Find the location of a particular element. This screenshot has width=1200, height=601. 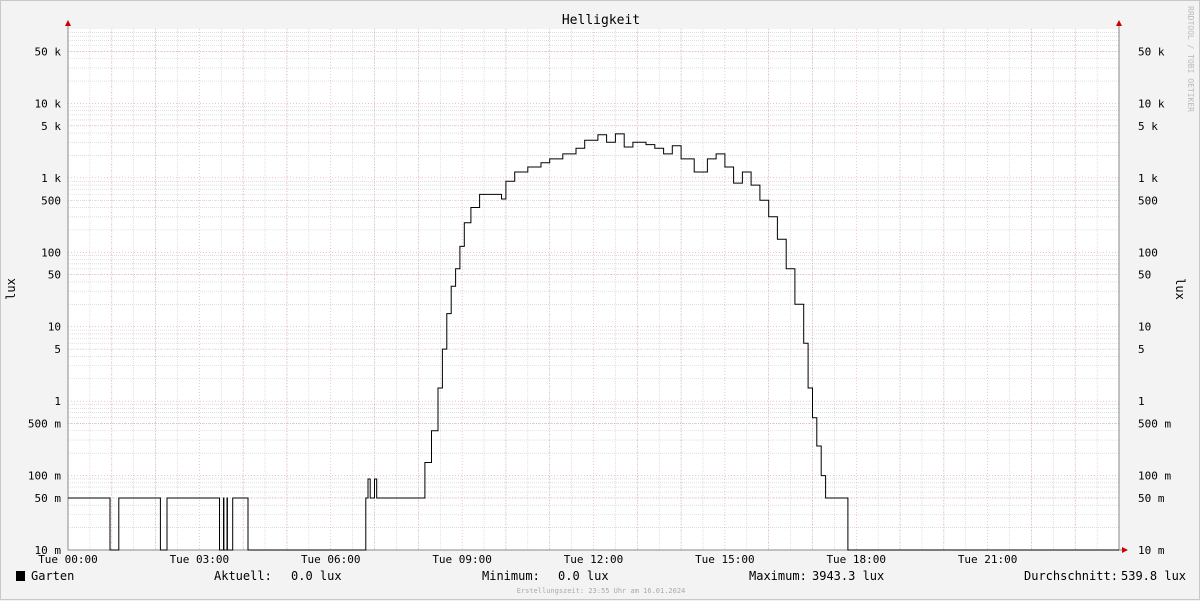

y-axis-label-right: lux is located at coordinates (1180, 289).